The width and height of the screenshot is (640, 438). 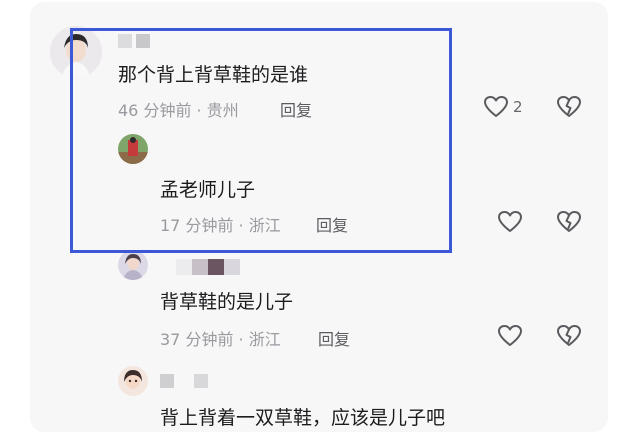 What do you see at coordinates (208, 190) in the screenshot?
I see `comment-text: 孟老师儿子` at bounding box center [208, 190].